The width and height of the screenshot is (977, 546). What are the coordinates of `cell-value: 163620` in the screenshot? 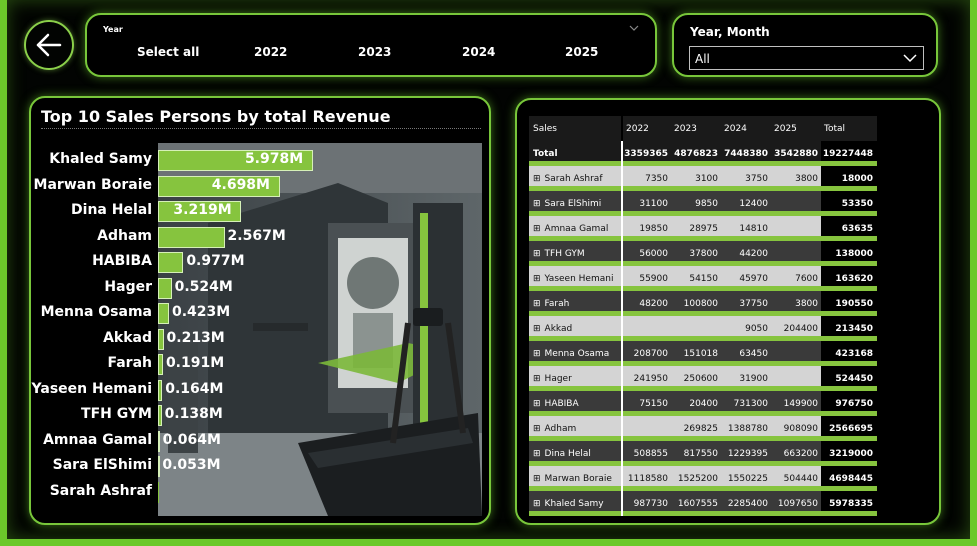 It's located at (854, 278).